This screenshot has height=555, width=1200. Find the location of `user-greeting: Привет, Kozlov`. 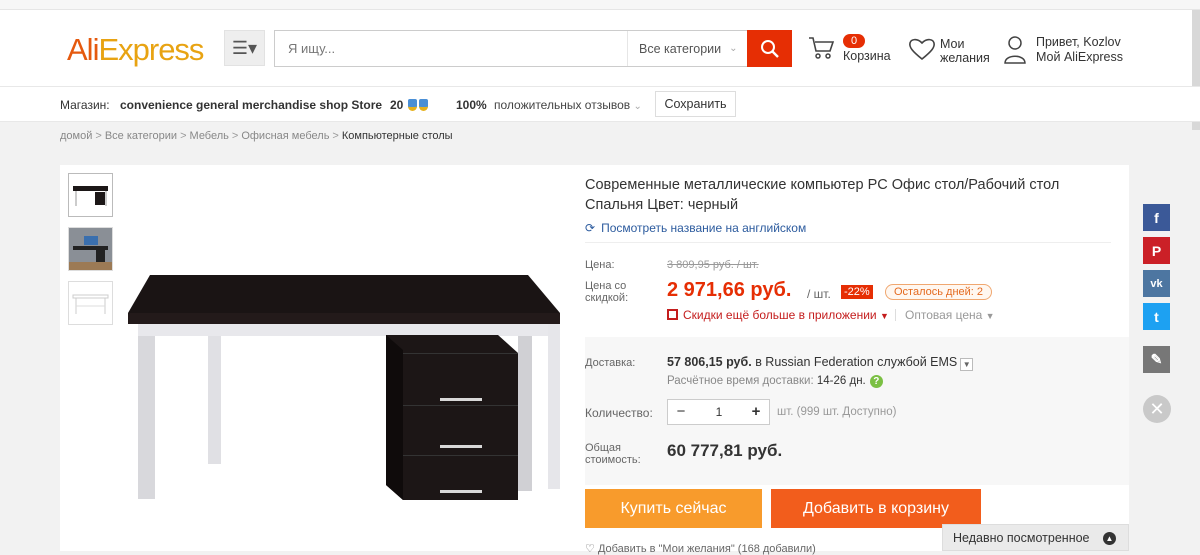

user-greeting: Привет, Kozlov is located at coordinates (1078, 42).